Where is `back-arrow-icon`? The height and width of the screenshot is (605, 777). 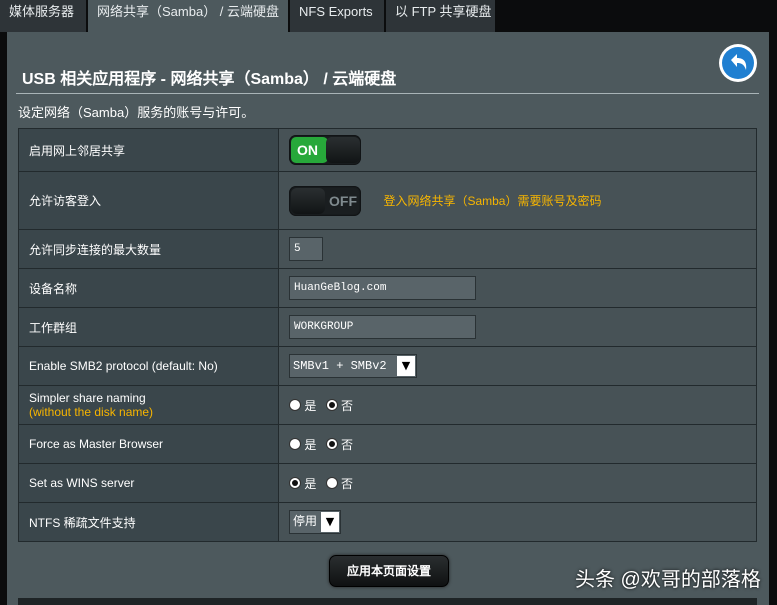 back-arrow-icon is located at coordinates (738, 63).